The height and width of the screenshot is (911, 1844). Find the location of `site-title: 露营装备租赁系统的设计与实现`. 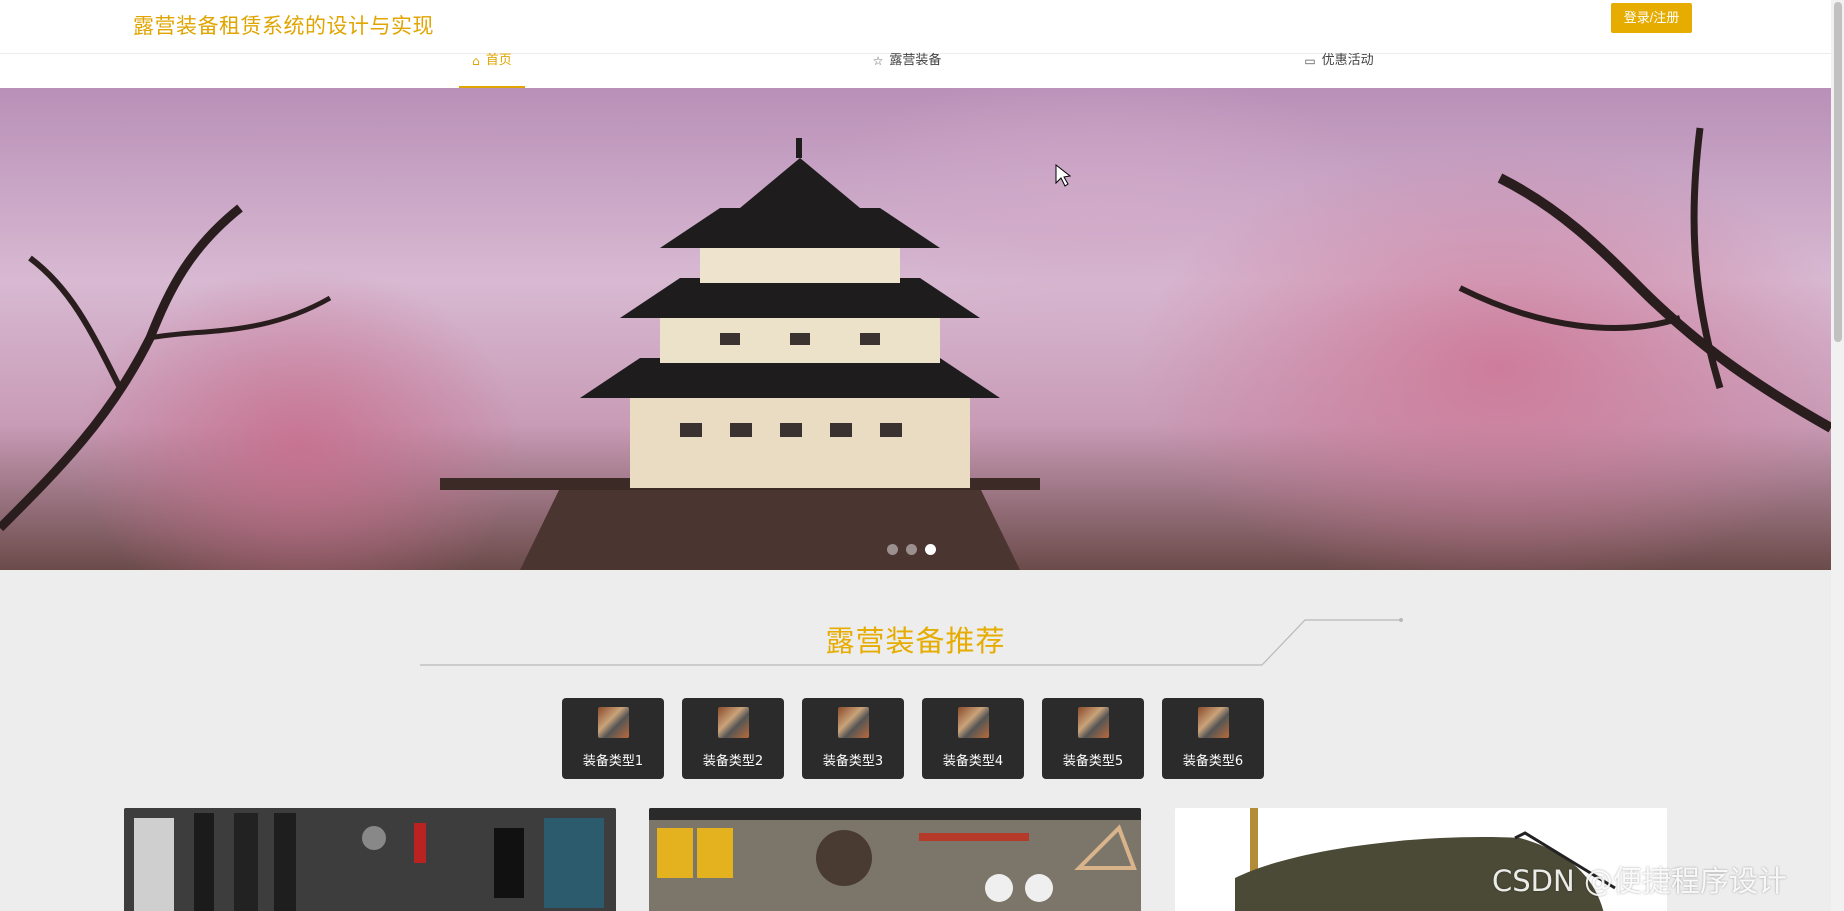

site-title: 露营装备租赁系统的设计与实现 is located at coordinates (283, 26).